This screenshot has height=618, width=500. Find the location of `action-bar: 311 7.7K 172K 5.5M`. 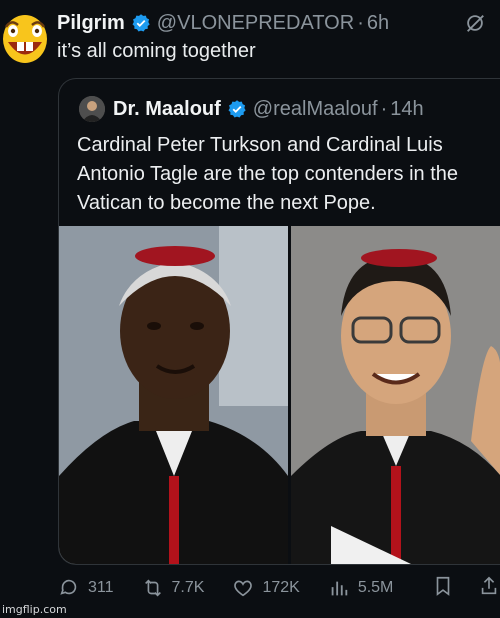

action-bar: 311 7.7K 172K 5.5M is located at coordinates (279, 588).